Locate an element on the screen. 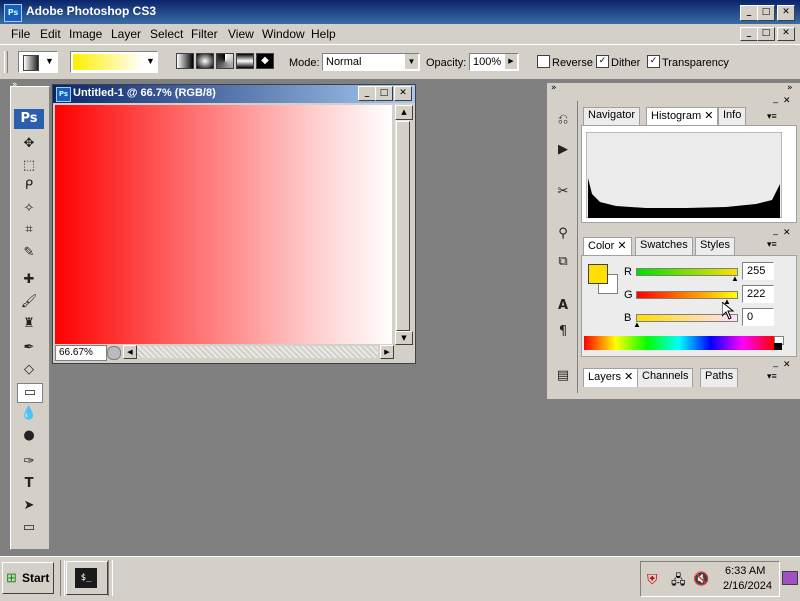  blur-tool-icon: 💧 is located at coordinates (29, 414).